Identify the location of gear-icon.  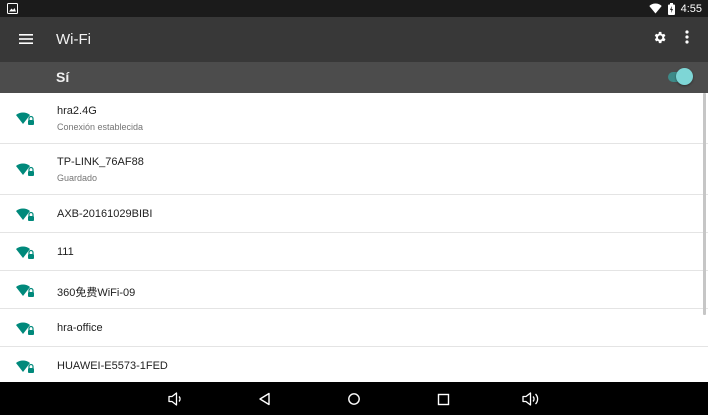
(659, 37).